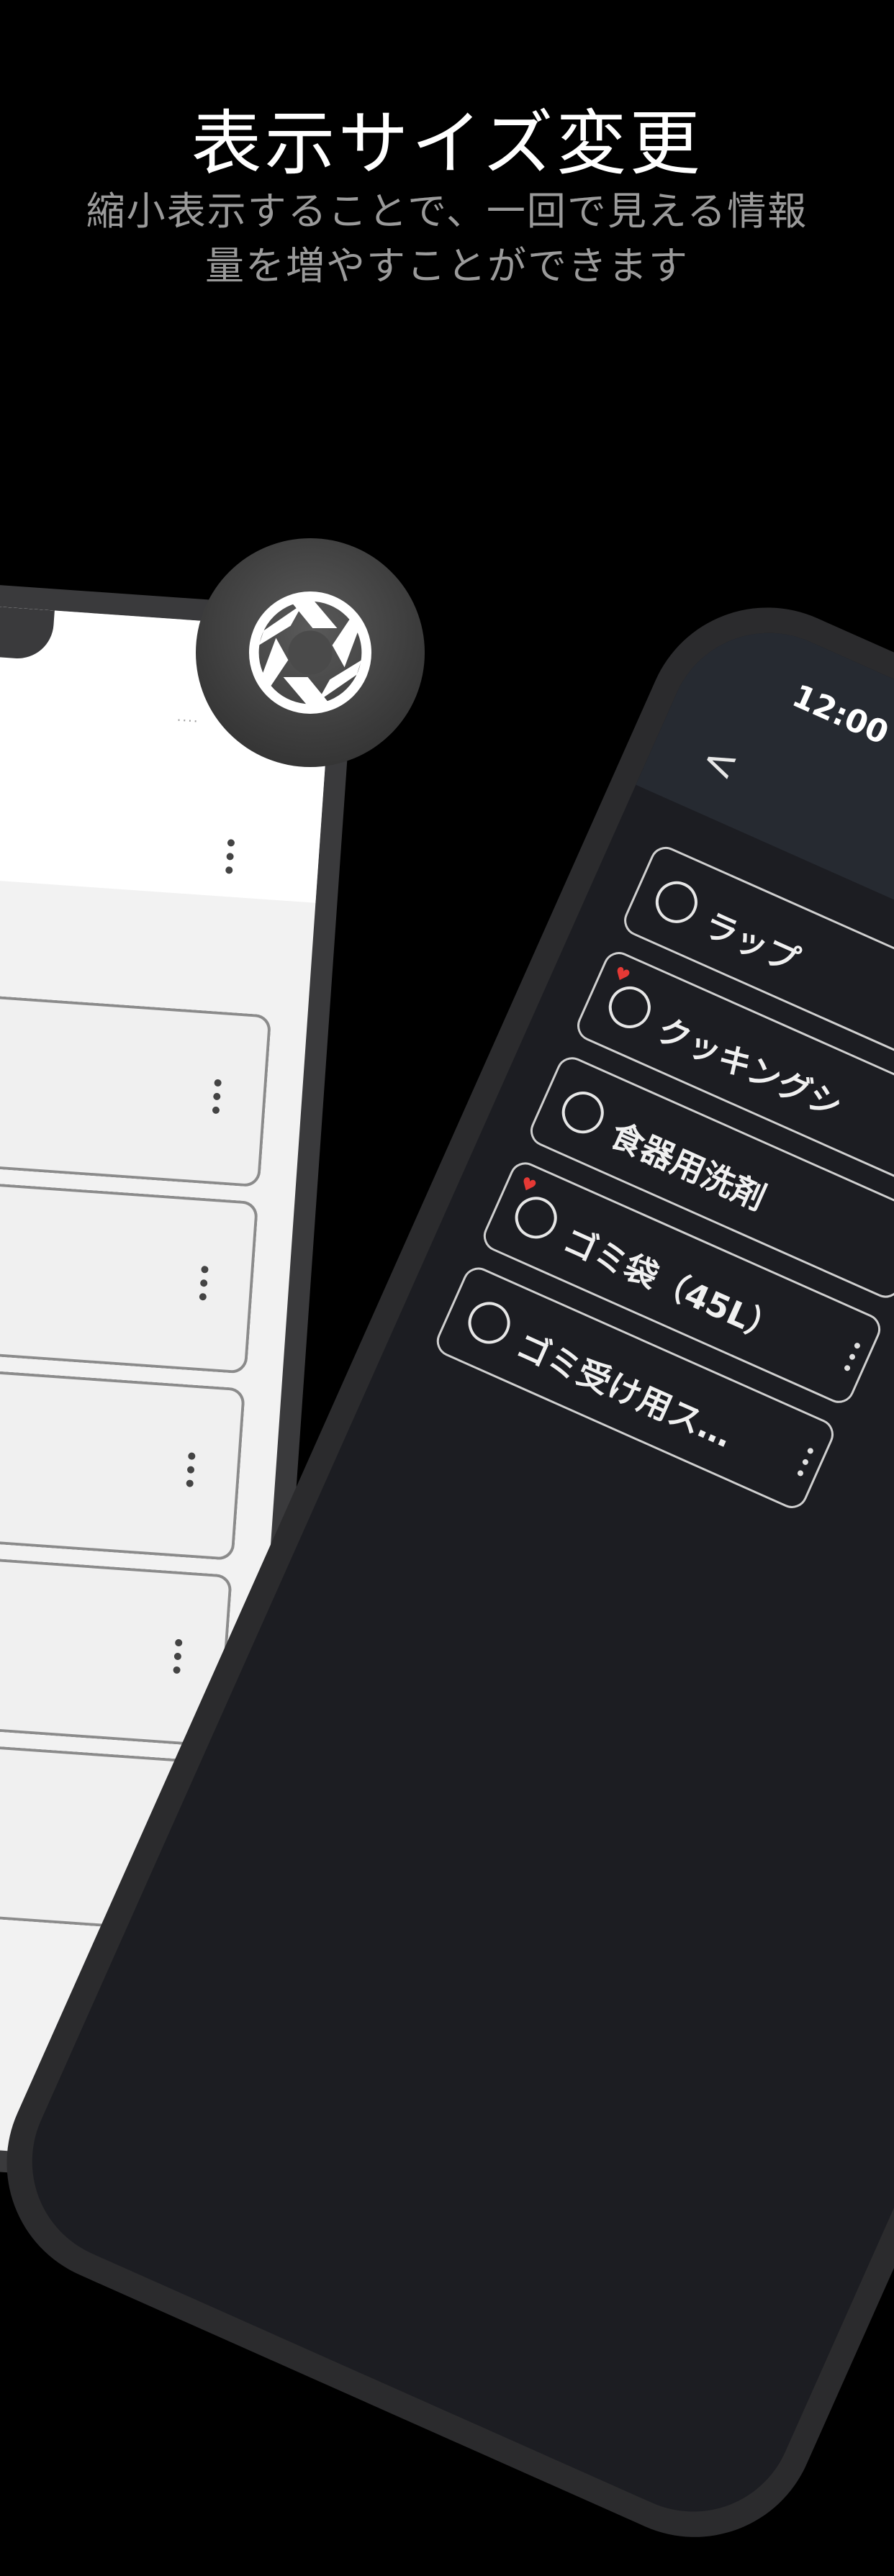 This screenshot has width=894, height=2576. What do you see at coordinates (188, 721) in the screenshot?
I see `signal-icon: ····` at bounding box center [188, 721].